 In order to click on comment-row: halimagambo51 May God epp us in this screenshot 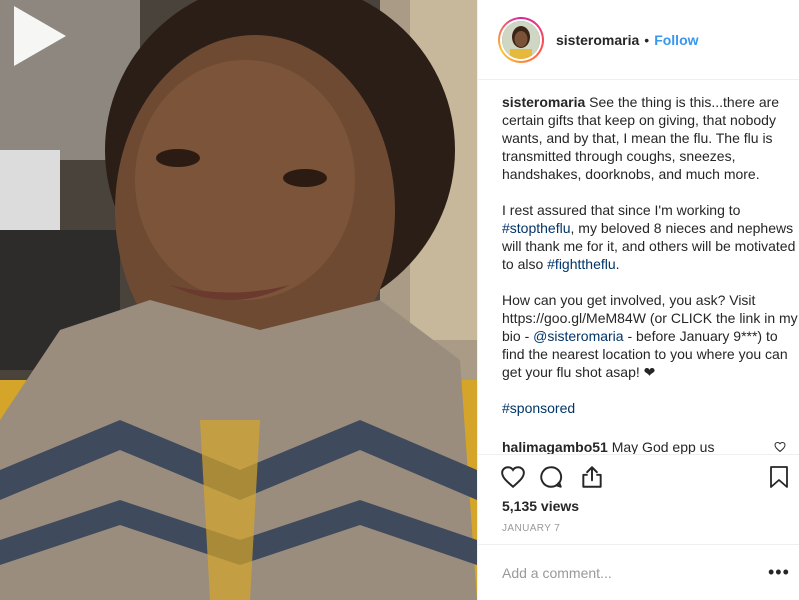, I will do `click(650, 446)`.